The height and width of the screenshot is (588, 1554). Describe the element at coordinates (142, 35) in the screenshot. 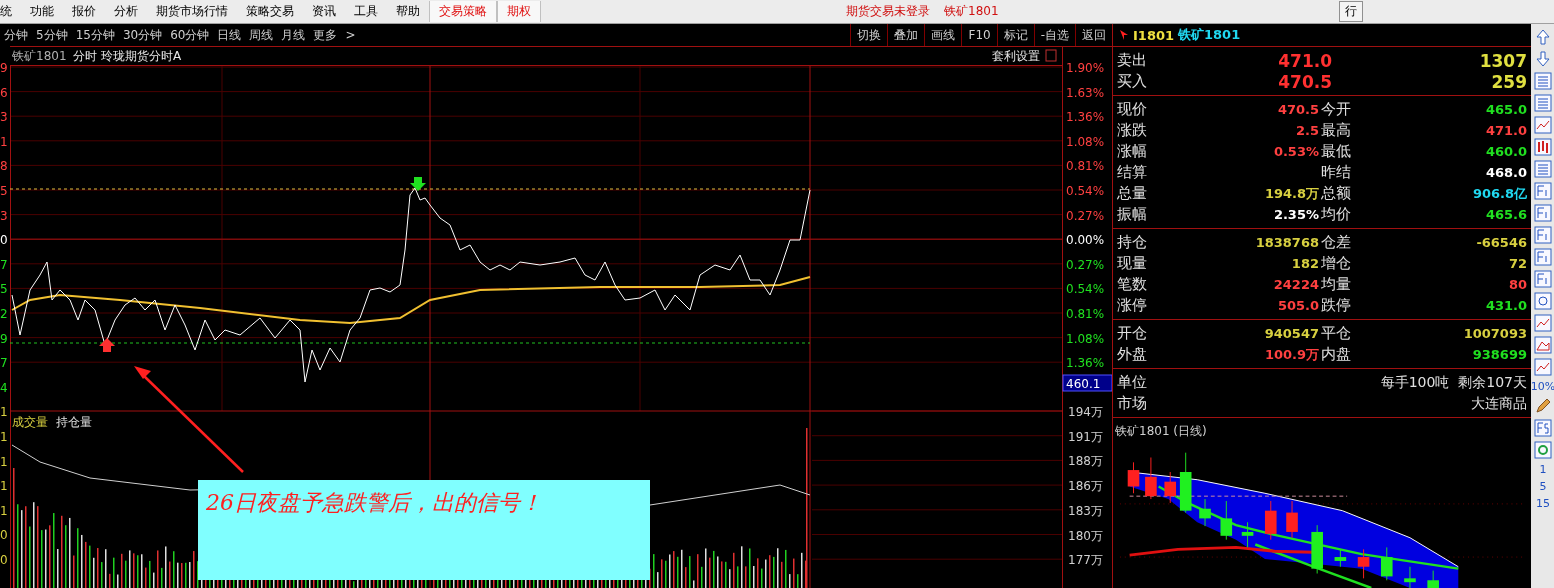

I see `period-tab: 30分钟` at that location.